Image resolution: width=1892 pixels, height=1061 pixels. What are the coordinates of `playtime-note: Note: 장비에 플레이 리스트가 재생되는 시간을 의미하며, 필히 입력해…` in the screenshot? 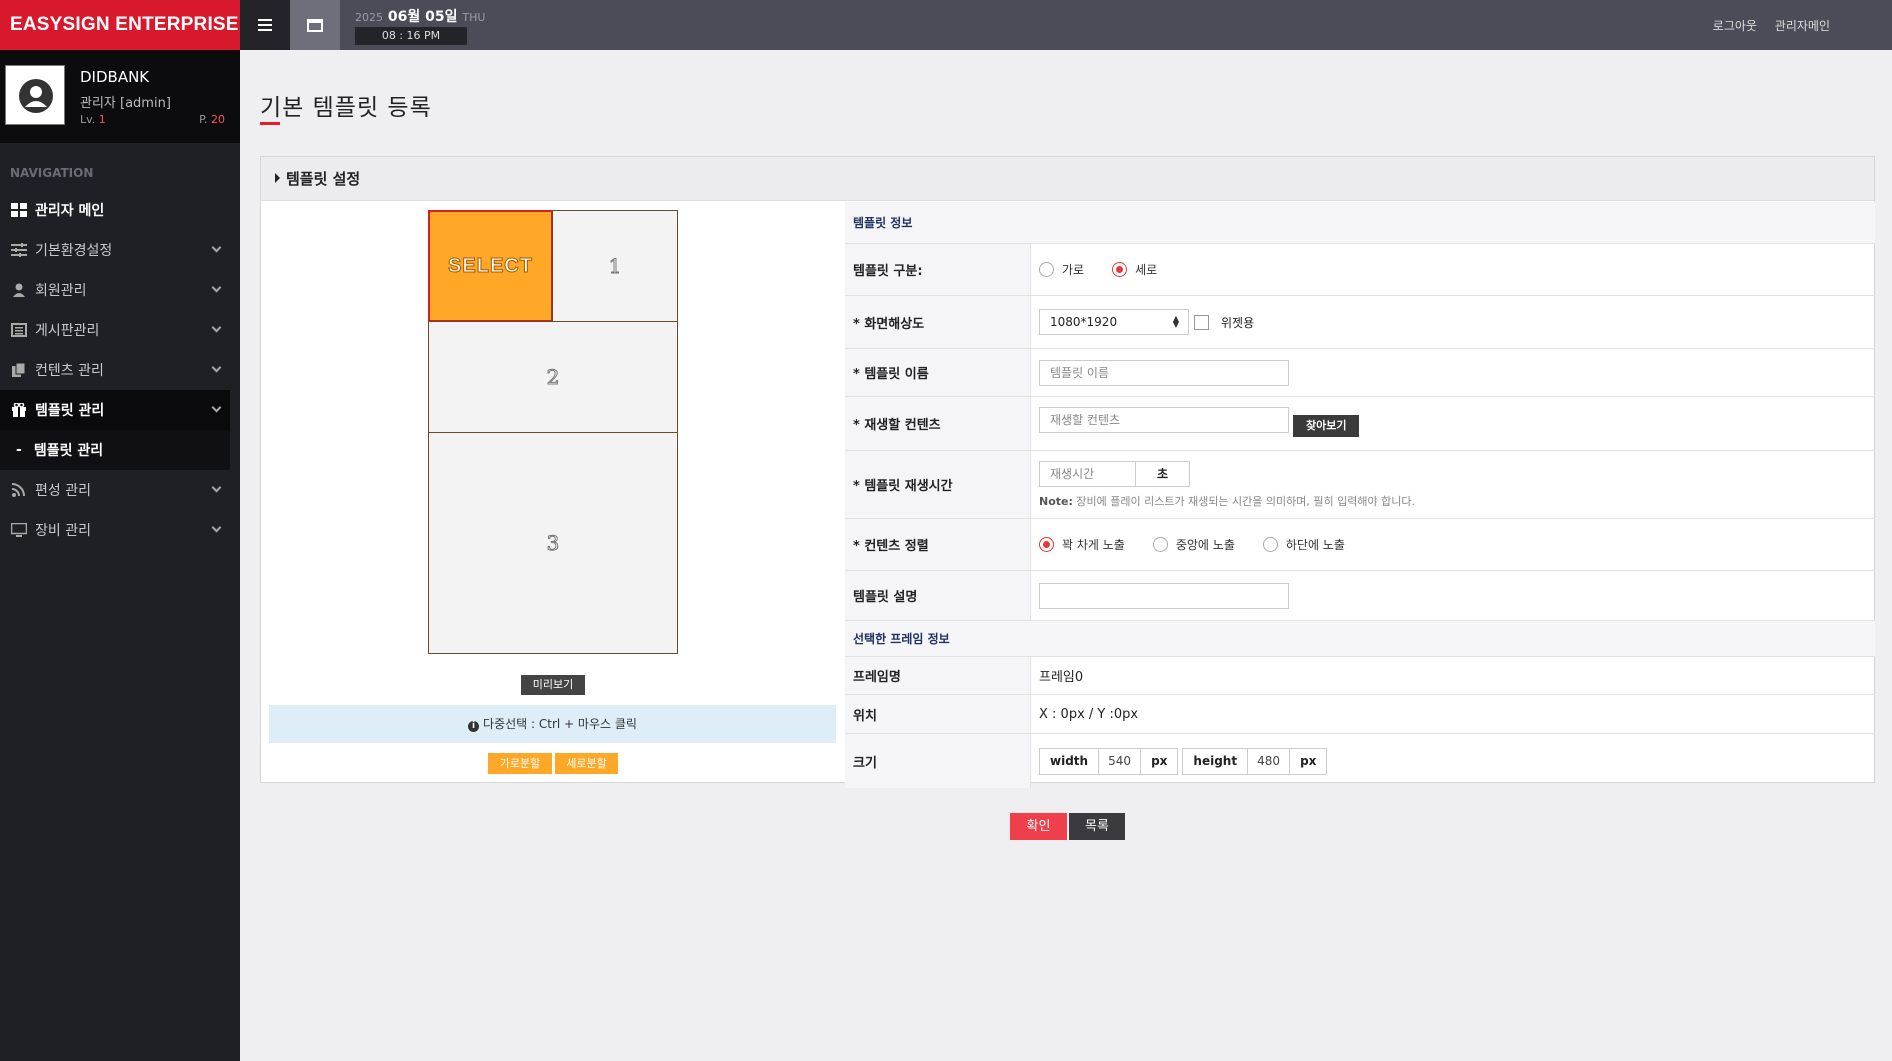 It's located at (1227, 501).